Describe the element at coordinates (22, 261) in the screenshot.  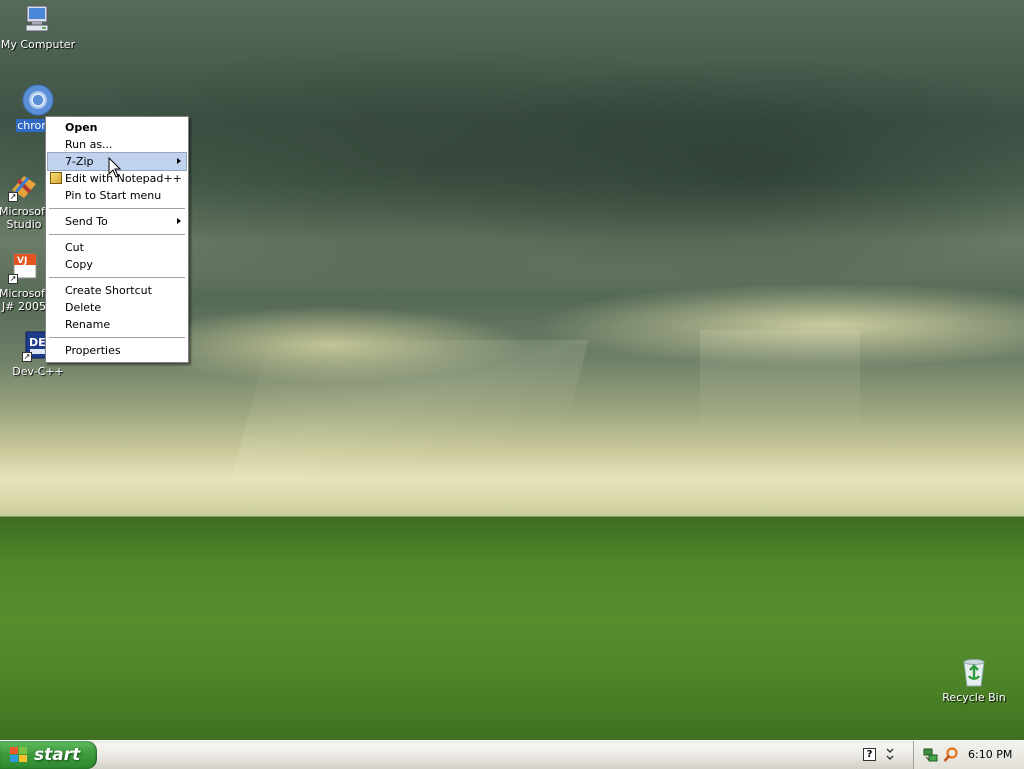
I see `svg-text: VJ` at that location.